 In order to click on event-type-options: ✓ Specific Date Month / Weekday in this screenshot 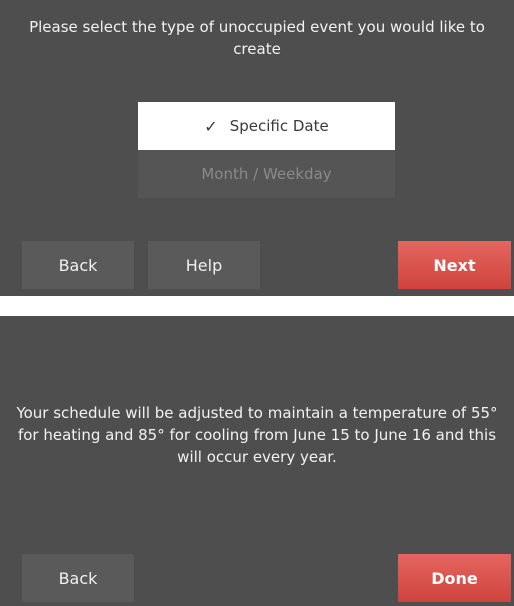, I will do `click(266, 150)`.